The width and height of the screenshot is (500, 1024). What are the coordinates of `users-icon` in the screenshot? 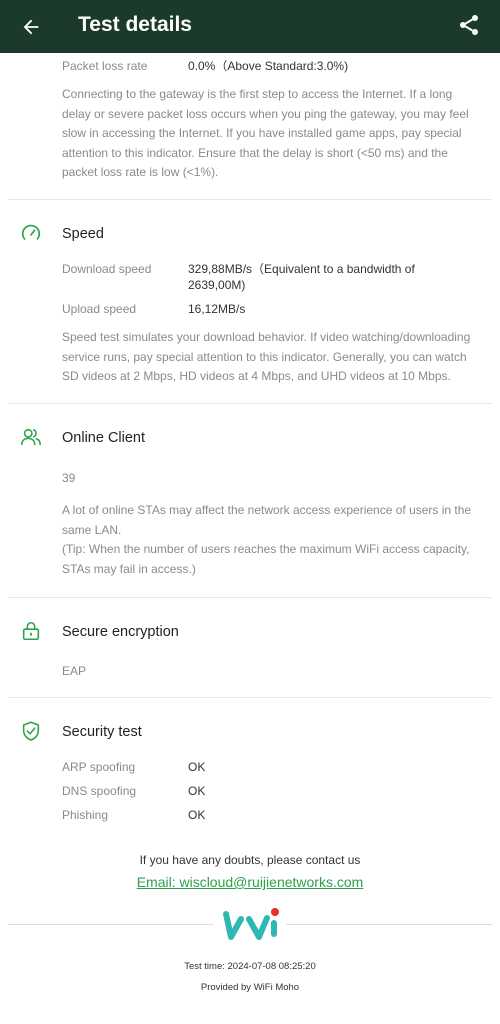 It's located at (31, 437).